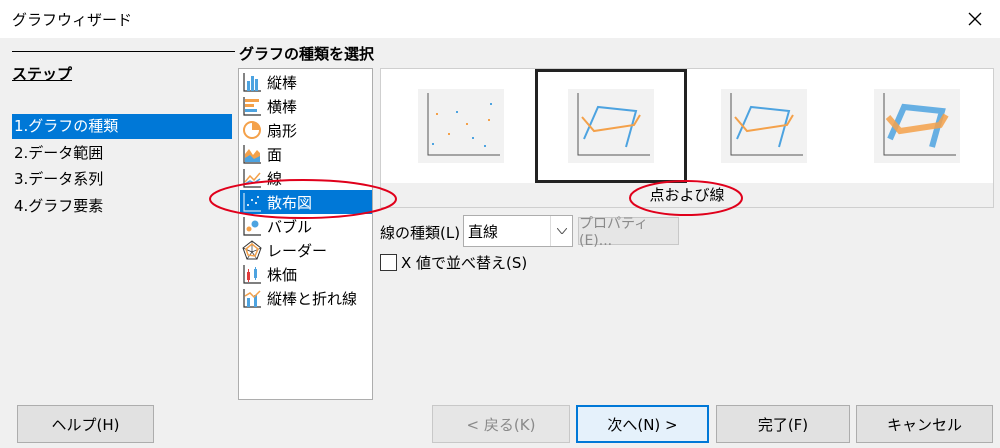 This screenshot has width=1000, height=448. Describe the element at coordinates (307, 54) in the screenshot. I see `section-title: グラフの種類を選択` at that location.